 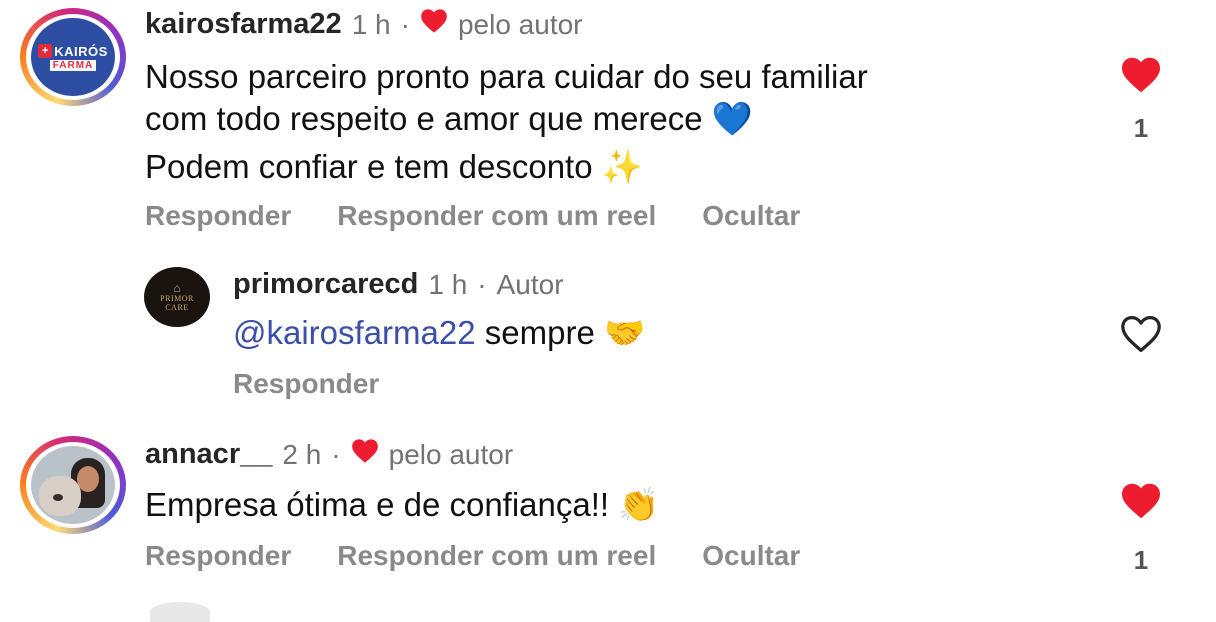 I want to click on logo-text-top: KAIRÓS, so click(x=81, y=51).